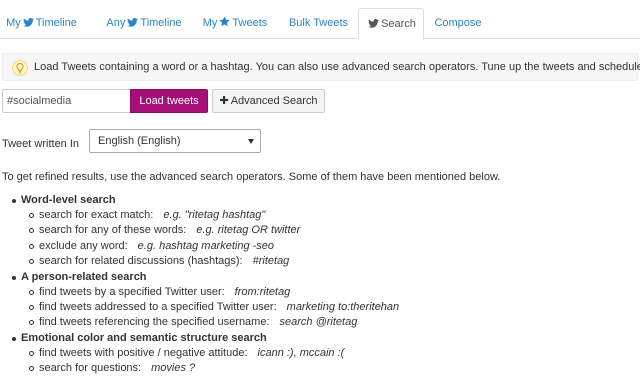 This screenshot has width=640, height=386. I want to click on operator-example: movies ?, so click(173, 368).